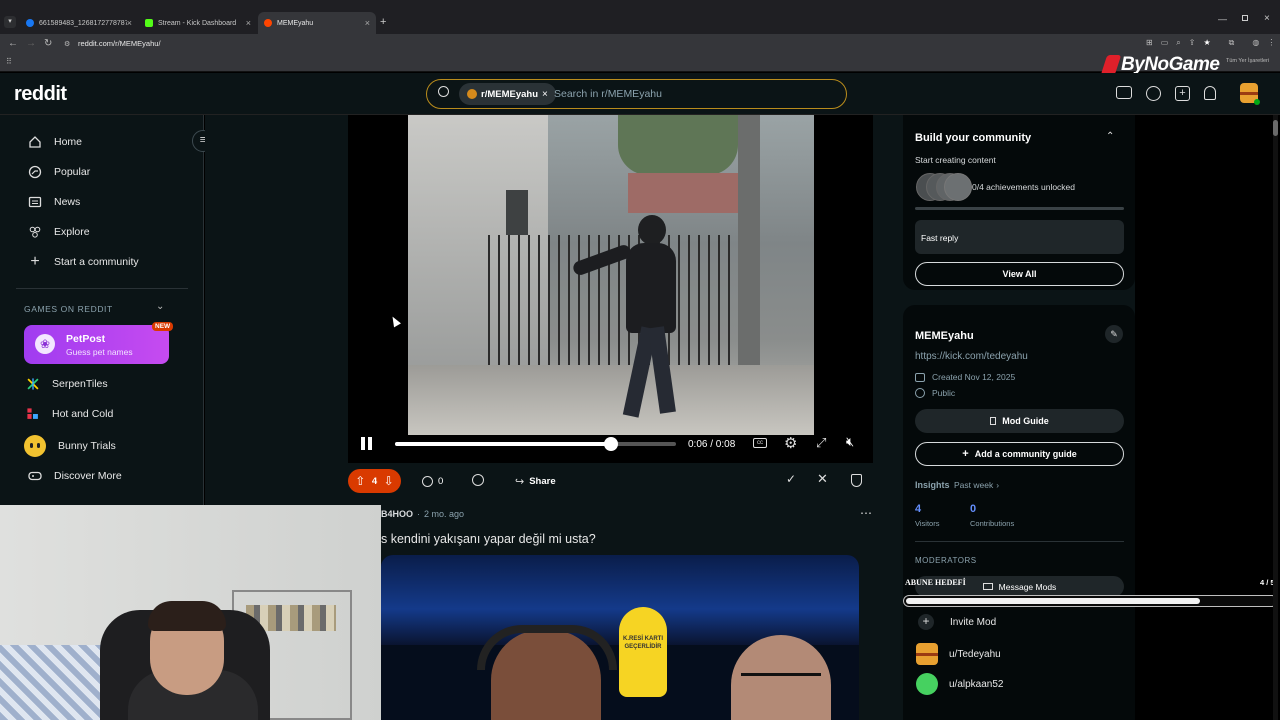 The width and height of the screenshot is (1280, 720). Describe the element at coordinates (1019, 274) in the screenshot. I see `view-all-button: View All` at that location.